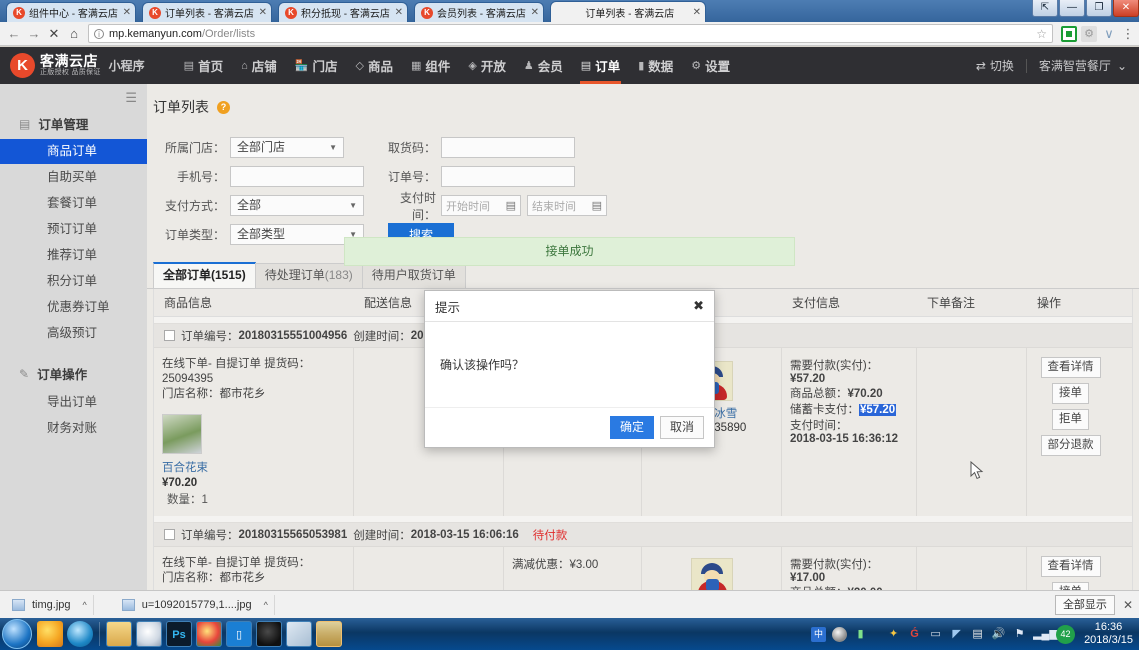 The image size is (1139, 650). Describe the element at coordinates (628, 11) in the screenshot. I see `browser-tab-active: 订单列表 - 客满云店 ✕` at that location.